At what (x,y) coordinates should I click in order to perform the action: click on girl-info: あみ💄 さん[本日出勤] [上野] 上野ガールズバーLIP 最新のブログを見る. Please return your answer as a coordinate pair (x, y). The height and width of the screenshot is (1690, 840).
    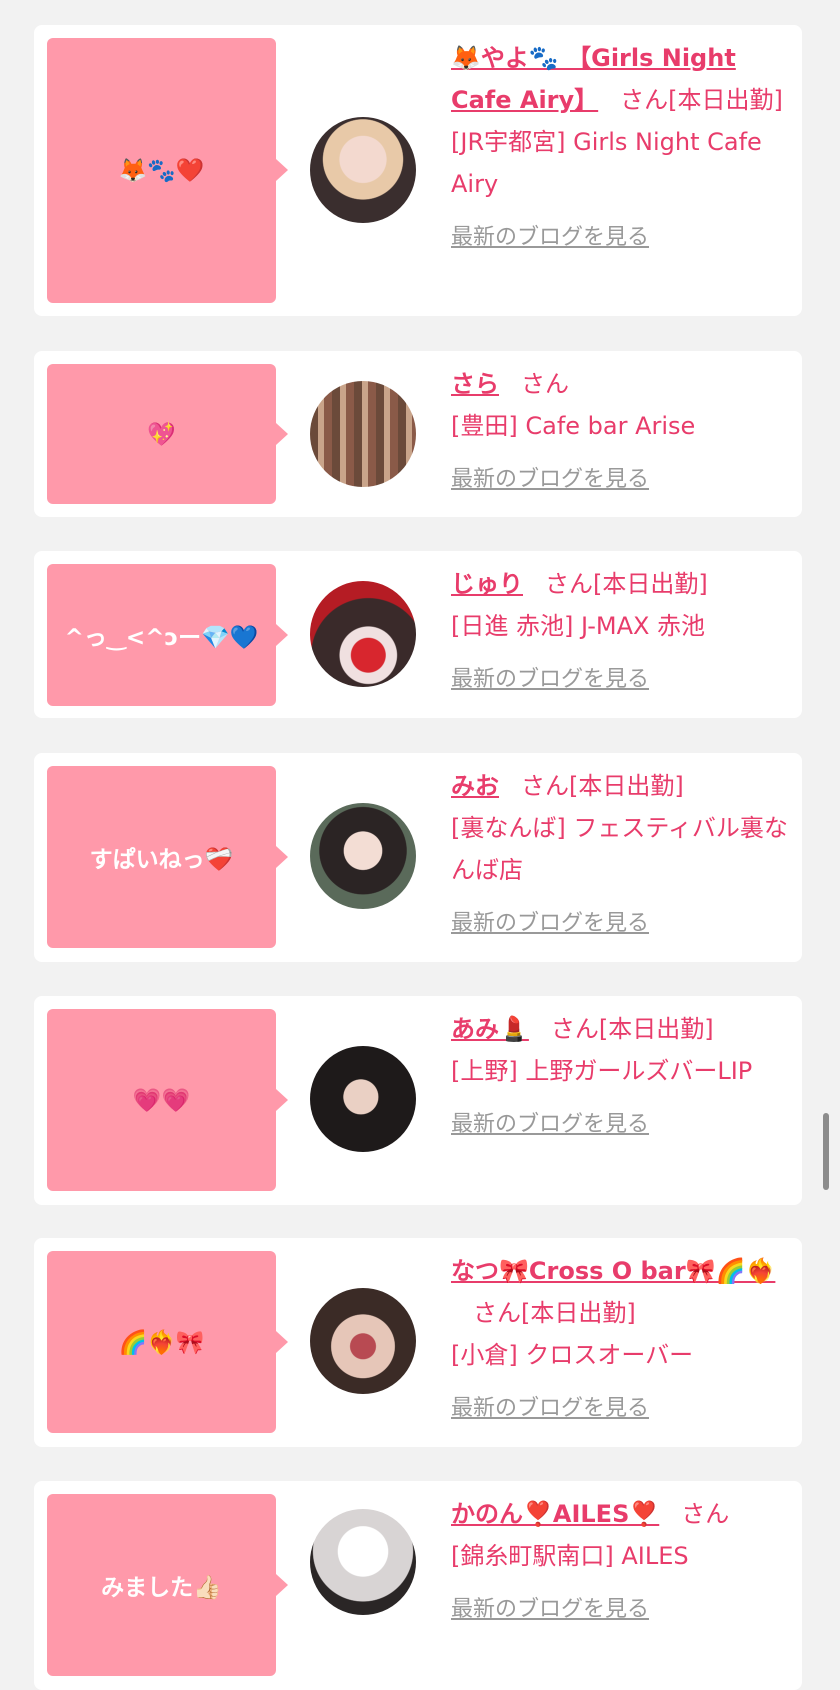
    Looking at the image, I should click on (622, 1077).